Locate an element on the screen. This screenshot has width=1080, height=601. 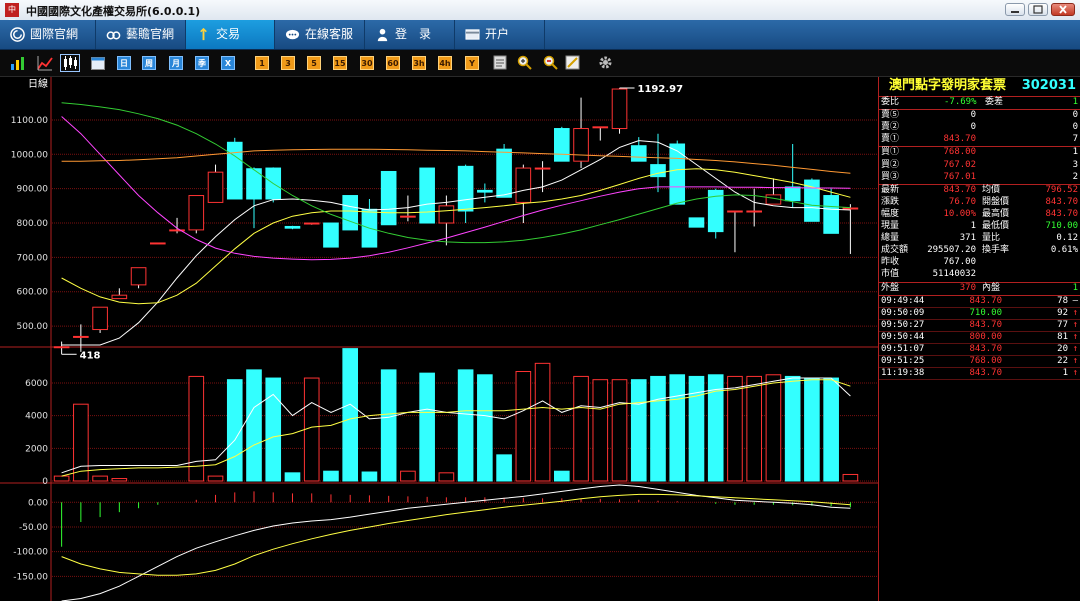
period-button-1: 周 is located at coordinates (149, 63).